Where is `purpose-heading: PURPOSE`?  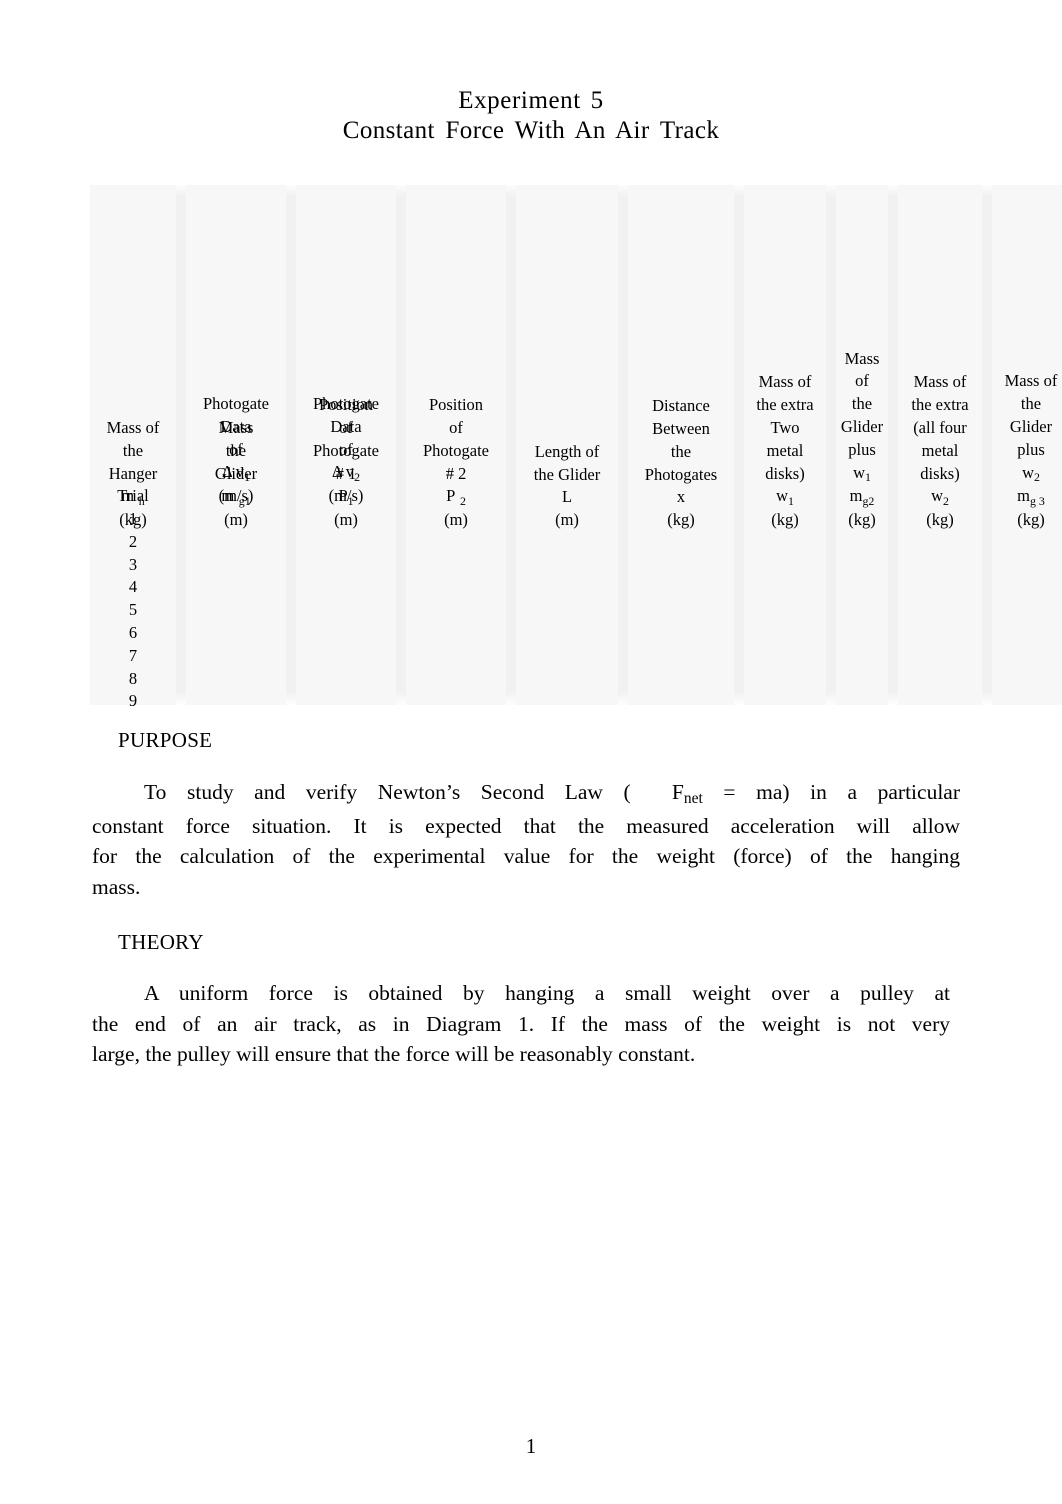
purpose-heading: PURPOSE is located at coordinates (165, 740).